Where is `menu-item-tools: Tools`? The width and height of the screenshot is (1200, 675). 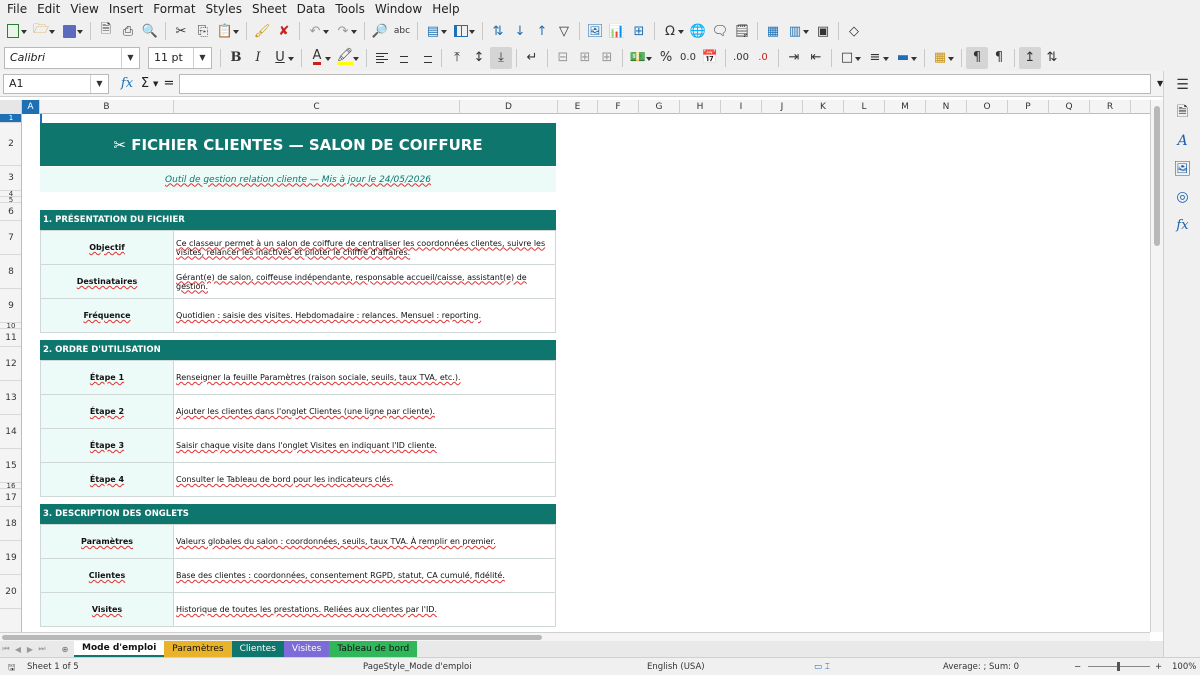
menu-item-tools: Tools is located at coordinates (350, 9).